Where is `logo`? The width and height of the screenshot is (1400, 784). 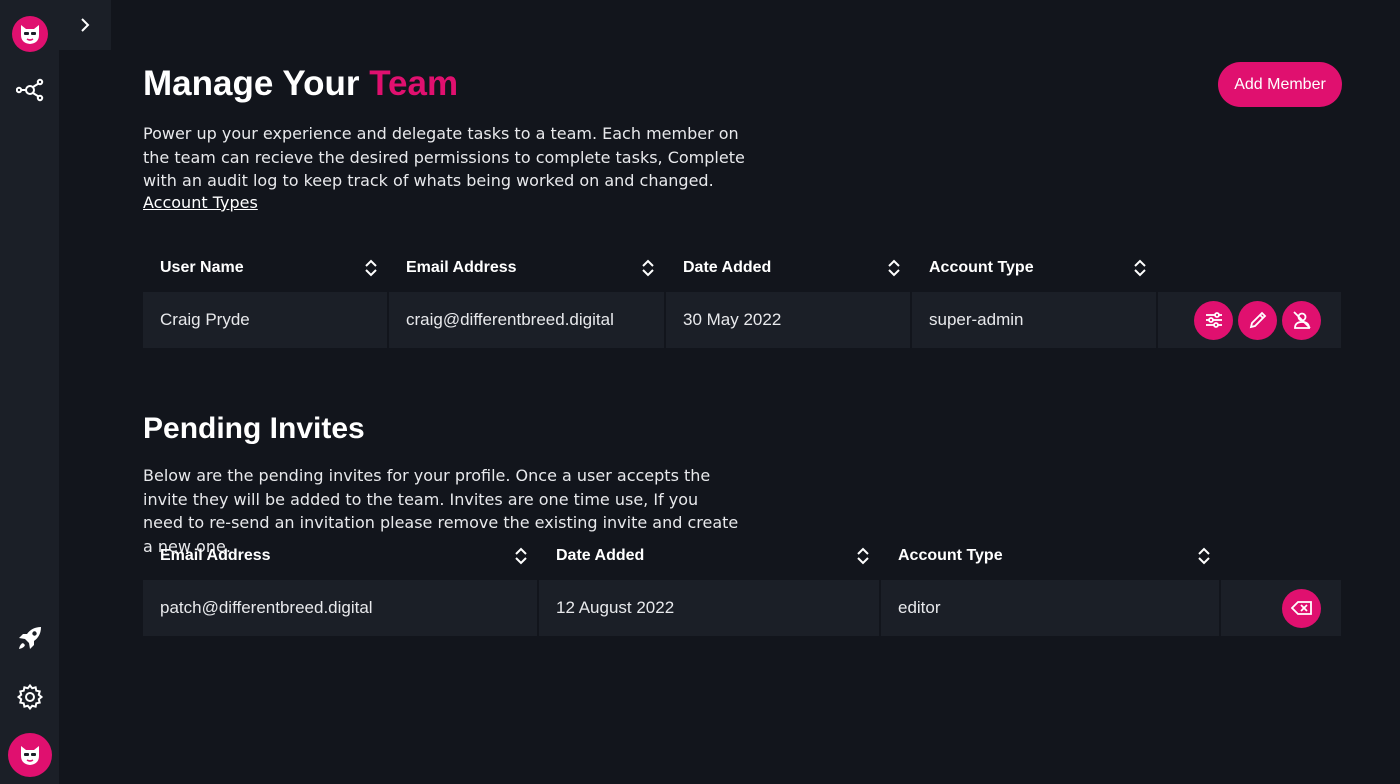
logo is located at coordinates (29, 34).